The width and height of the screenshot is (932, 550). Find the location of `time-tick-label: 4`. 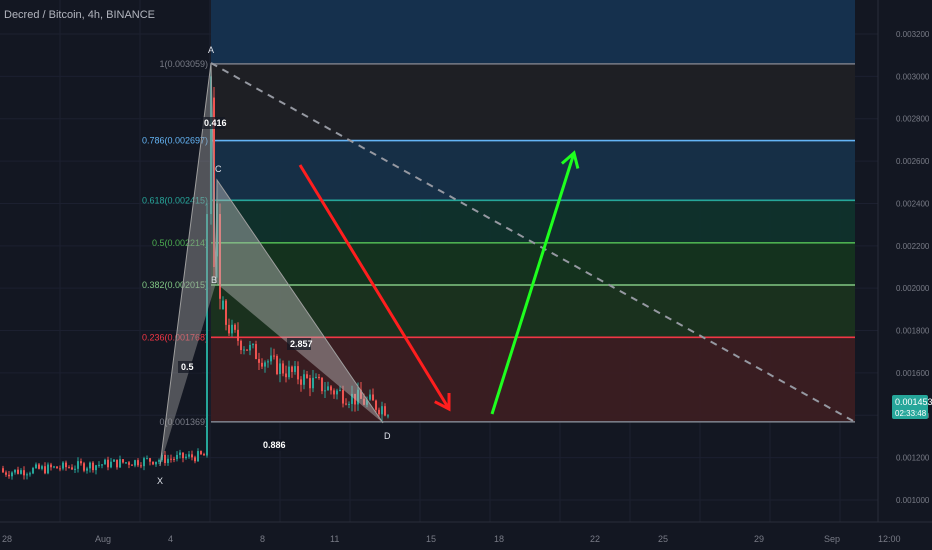

time-tick-label: 4 is located at coordinates (170, 539).